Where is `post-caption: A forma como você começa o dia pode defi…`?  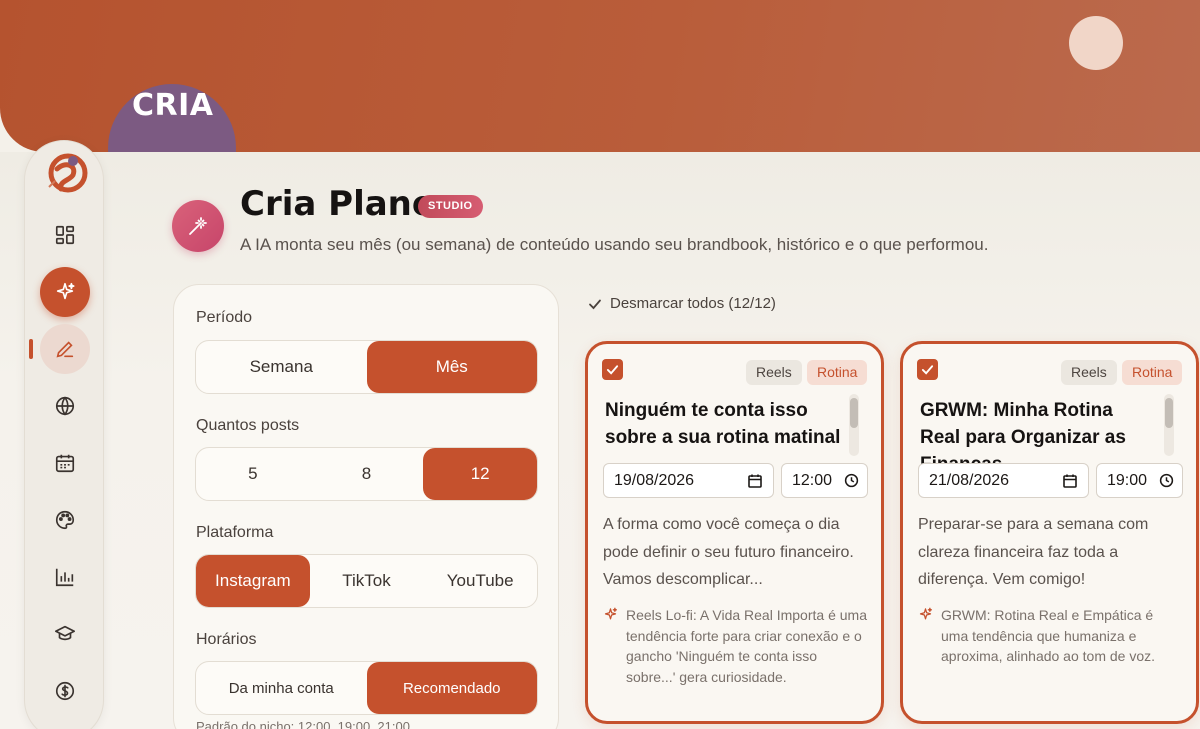
post-caption: A forma como você começa o dia pode defi… is located at coordinates (734, 552).